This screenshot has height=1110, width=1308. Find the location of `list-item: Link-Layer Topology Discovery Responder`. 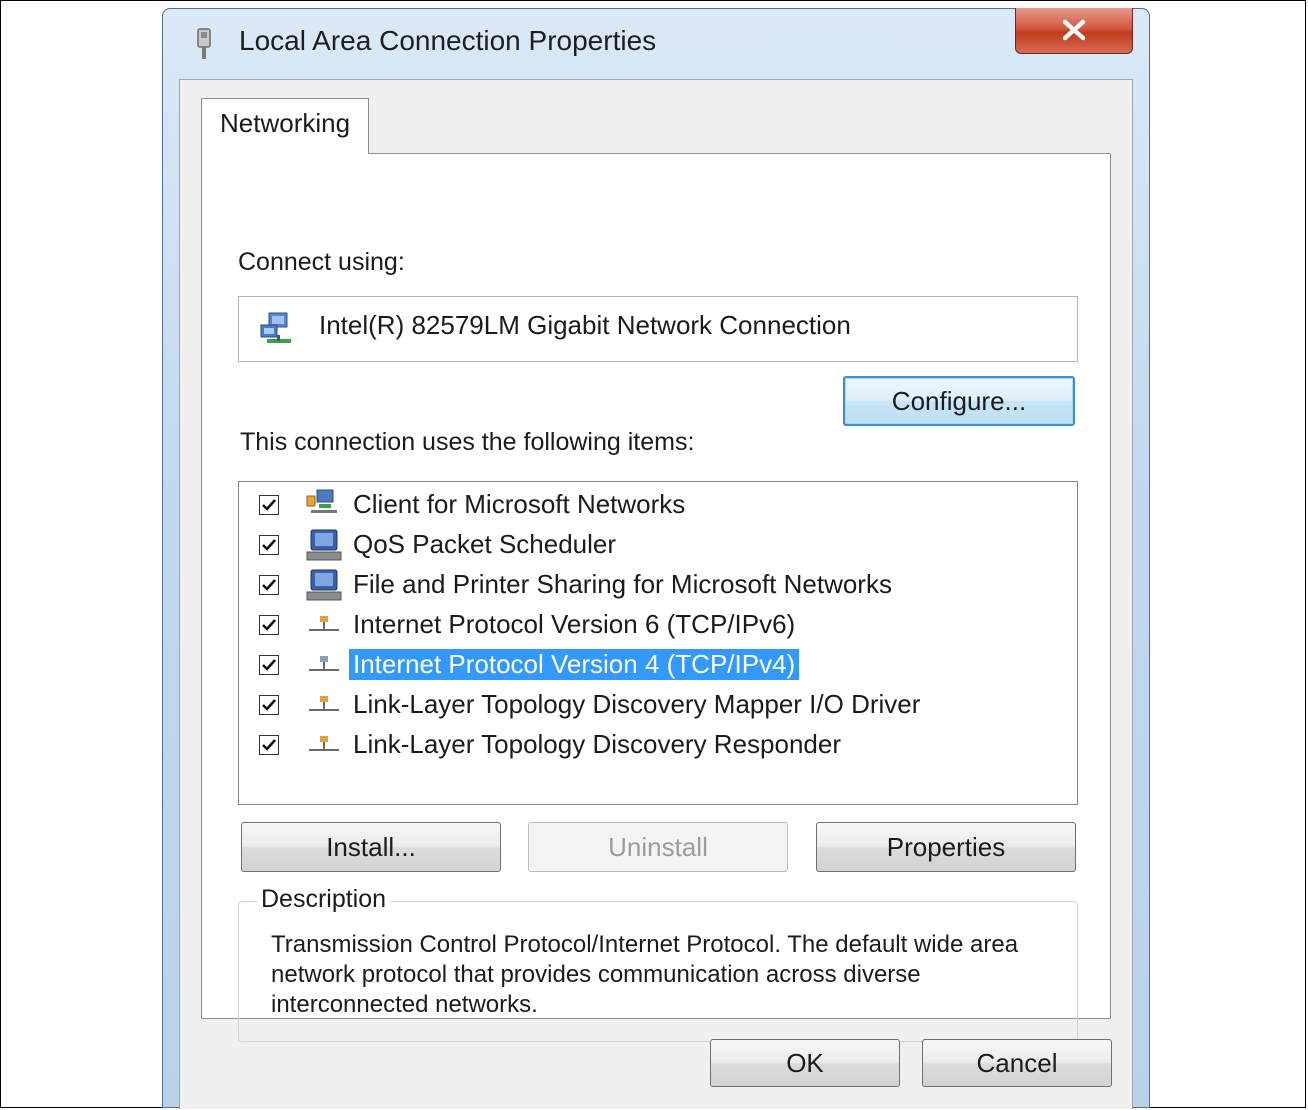

list-item: Link-Layer Topology Discovery Responder is located at coordinates (649, 745).